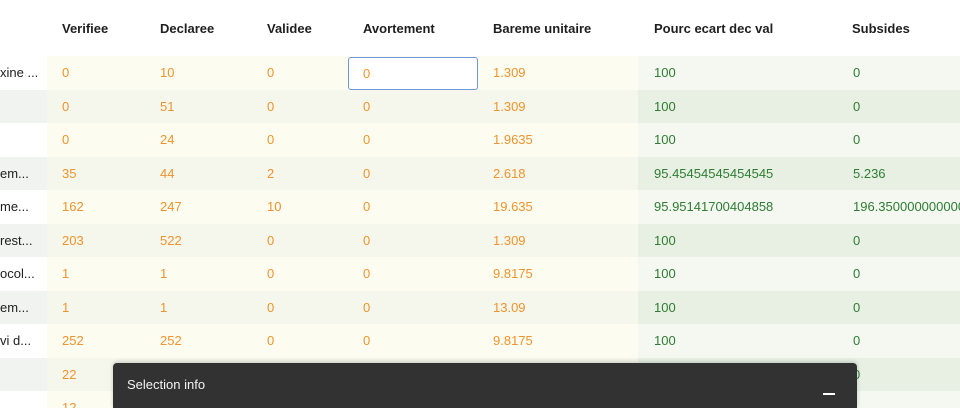 This screenshot has width=960, height=408. I want to click on table-row: 0 24 0 0 1.9635 100 0, so click(480, 140).